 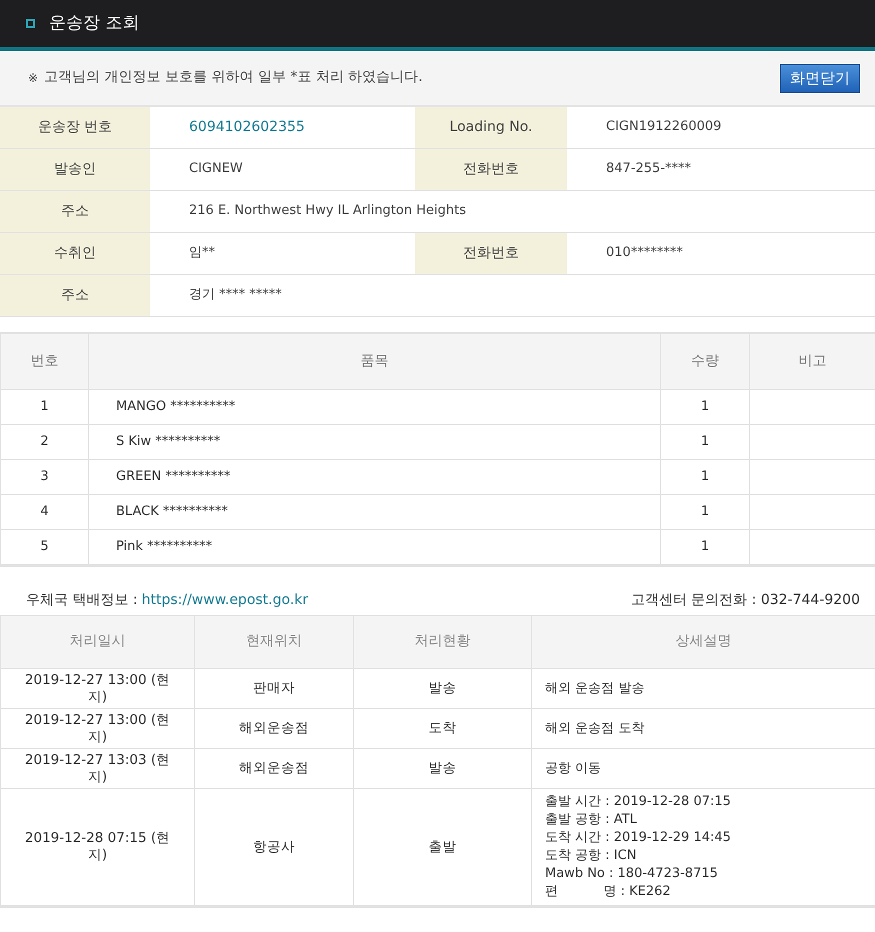 I want to click on field-label: 수취인, so click(x=75, y=253).